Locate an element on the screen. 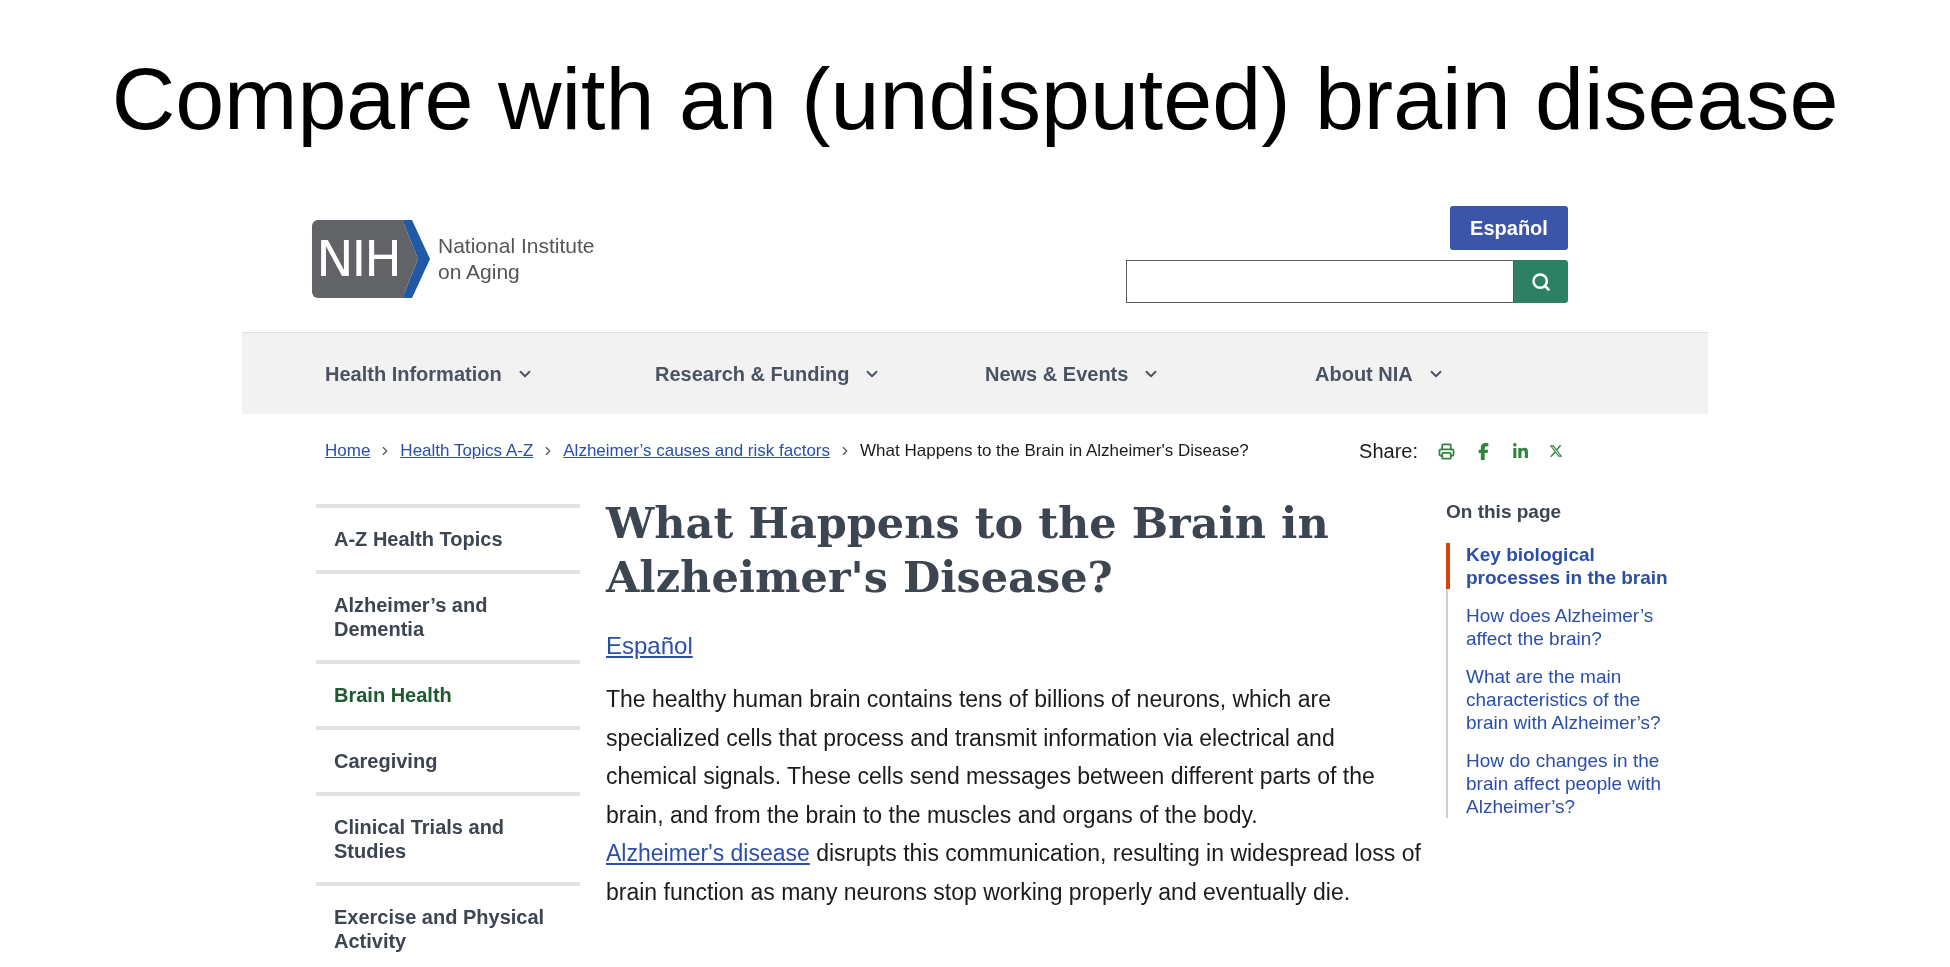  sidebar-link: Clinical Trials and Studies is located at coordinates (448, 837).